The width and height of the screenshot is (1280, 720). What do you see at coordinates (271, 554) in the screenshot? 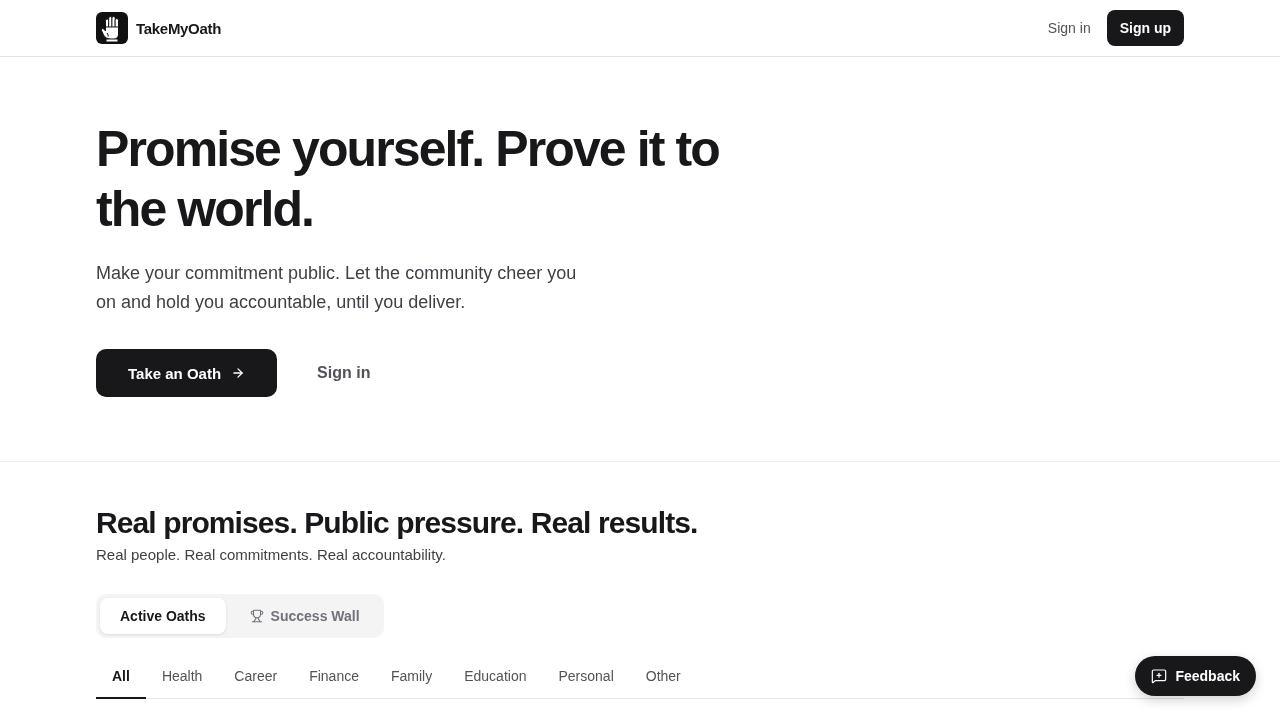
I see `section-subheading: Real people. Real commitments. Real accountability.` at bounding box center [271, 554].